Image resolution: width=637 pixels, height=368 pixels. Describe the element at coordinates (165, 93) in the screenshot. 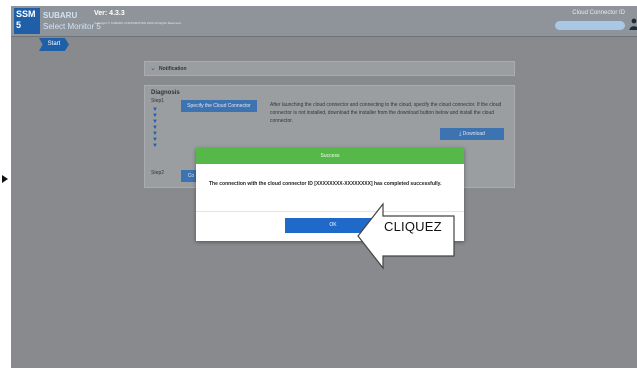

I see `diagnosis-title: Diagnosis` at that location.